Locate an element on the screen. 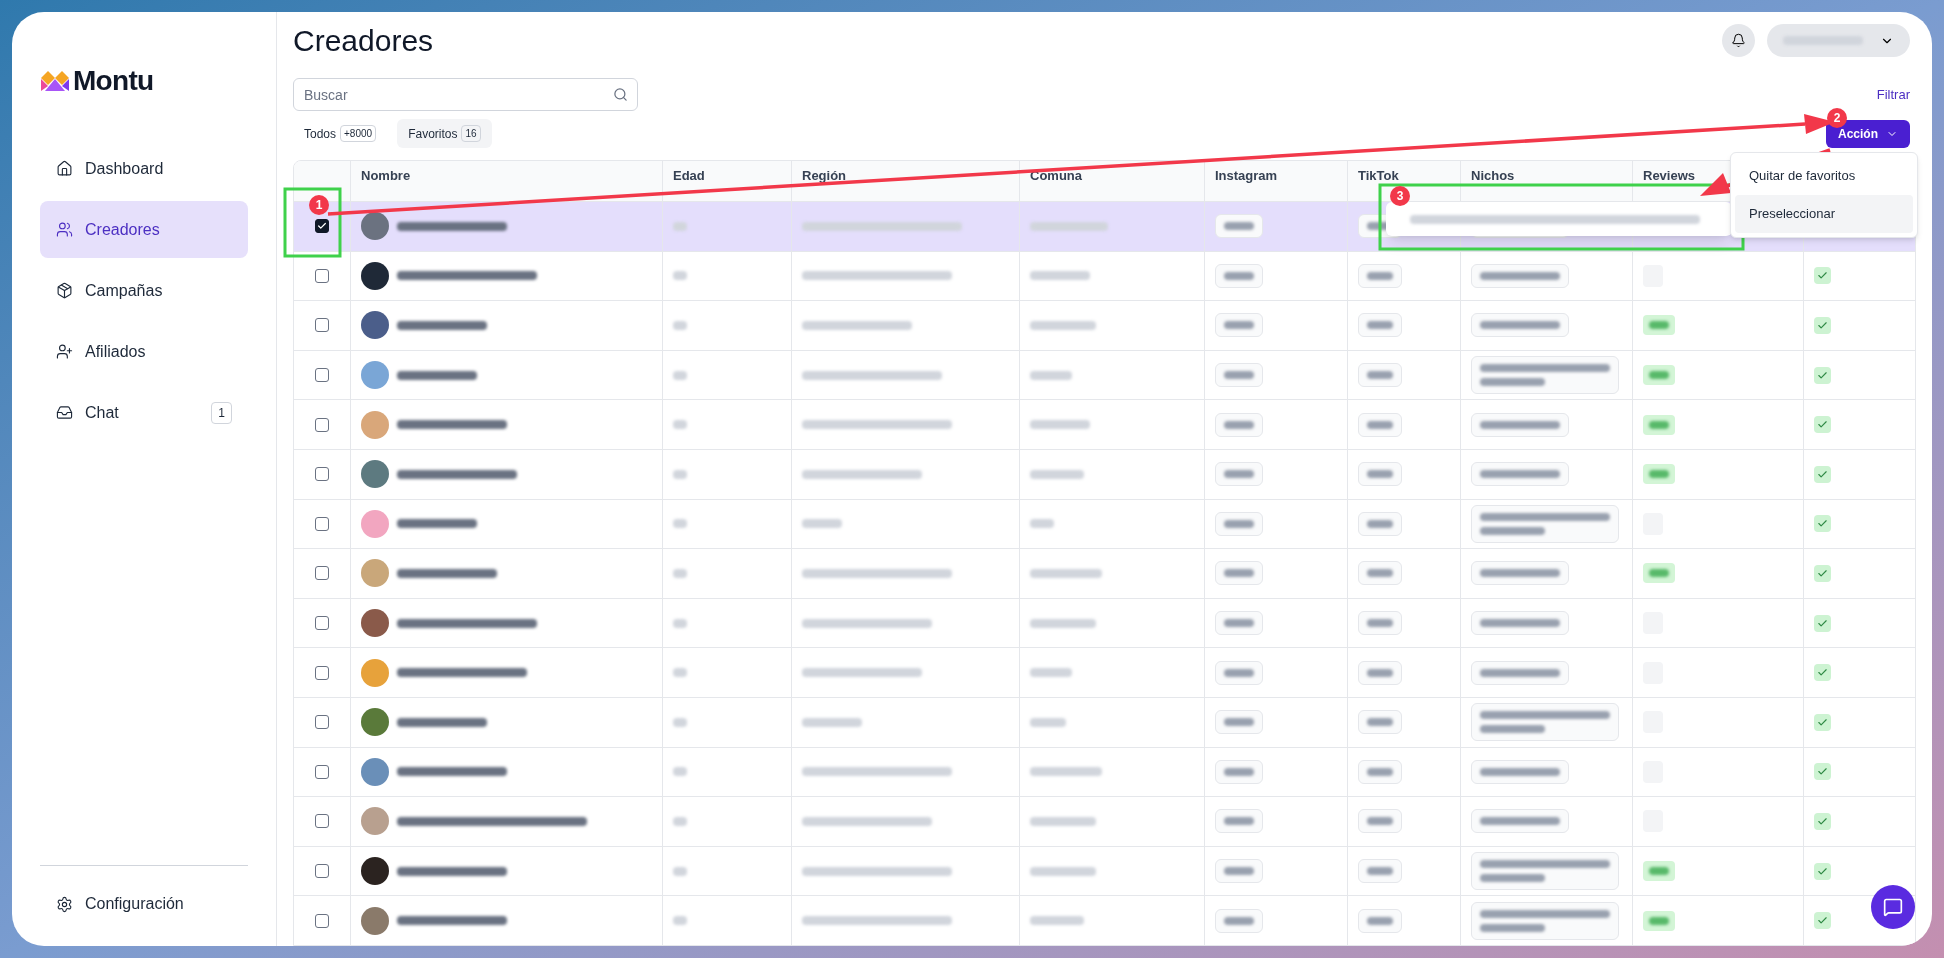 The image size is (1944, 958). sidebar-item: Configuración is located at coordinates (144, 904).